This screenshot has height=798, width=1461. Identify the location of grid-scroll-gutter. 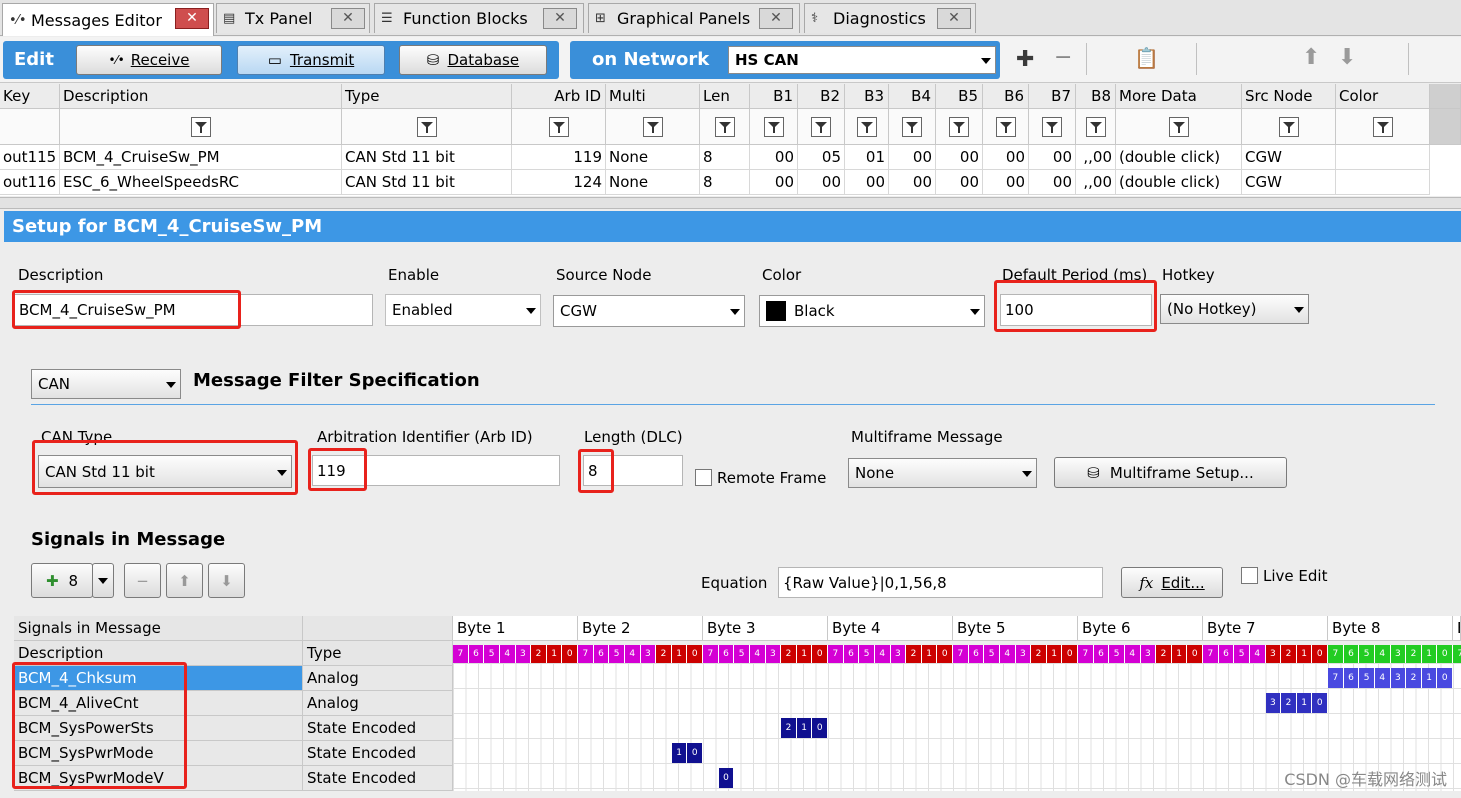
(1445, 96).